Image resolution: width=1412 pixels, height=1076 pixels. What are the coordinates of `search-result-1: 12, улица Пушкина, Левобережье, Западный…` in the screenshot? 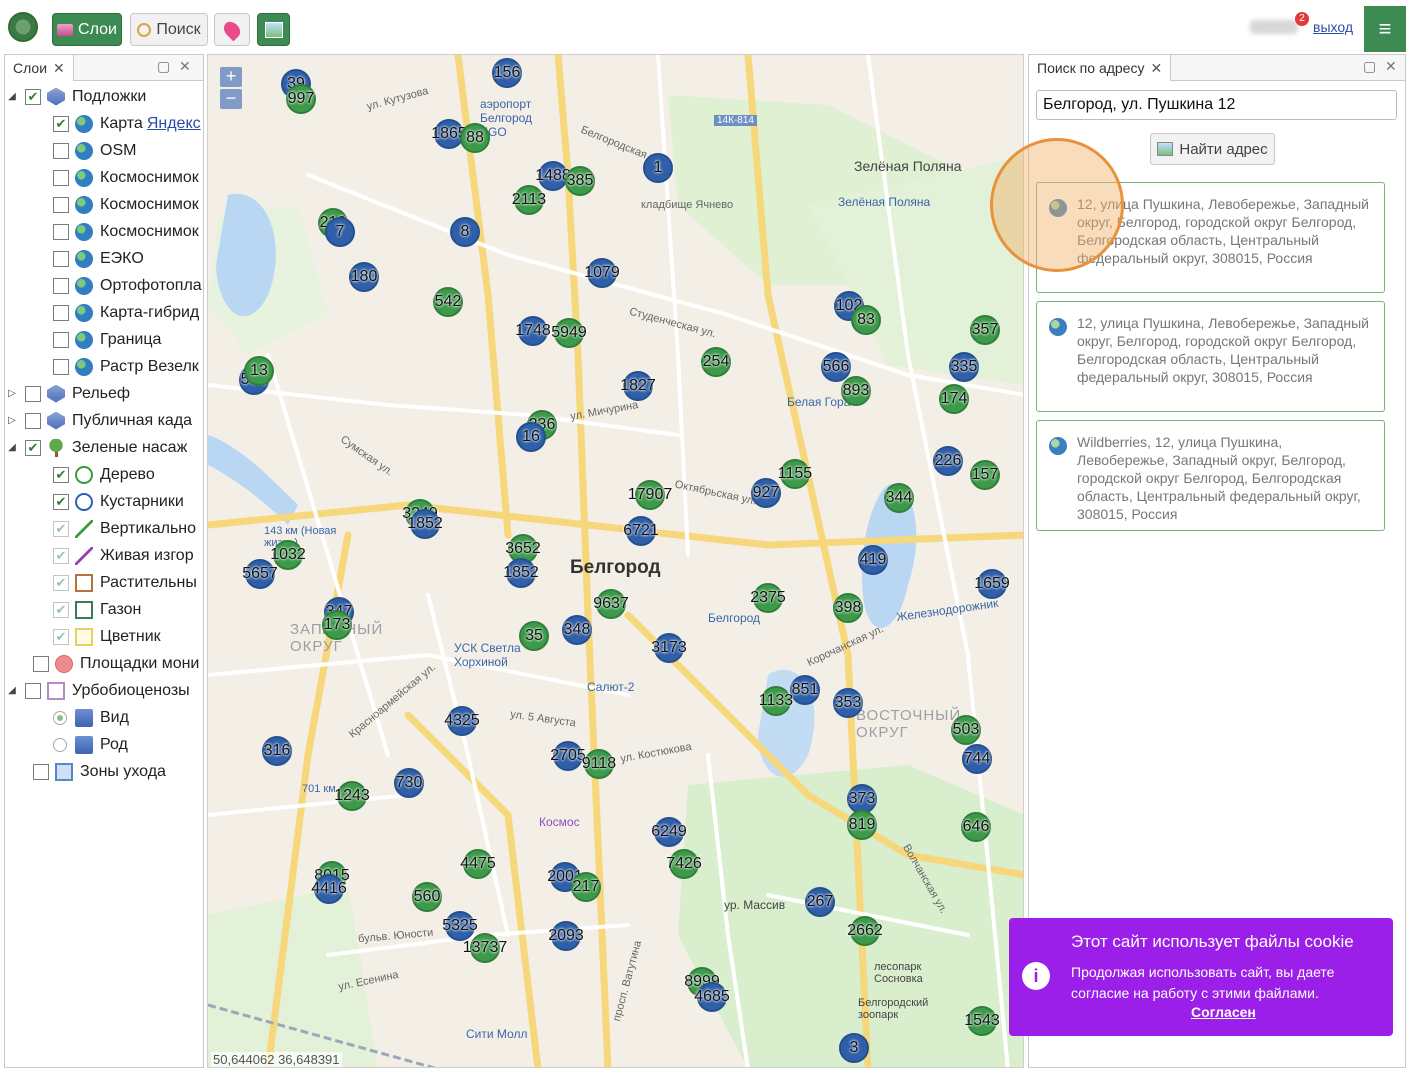 It's located at (1210, 237).